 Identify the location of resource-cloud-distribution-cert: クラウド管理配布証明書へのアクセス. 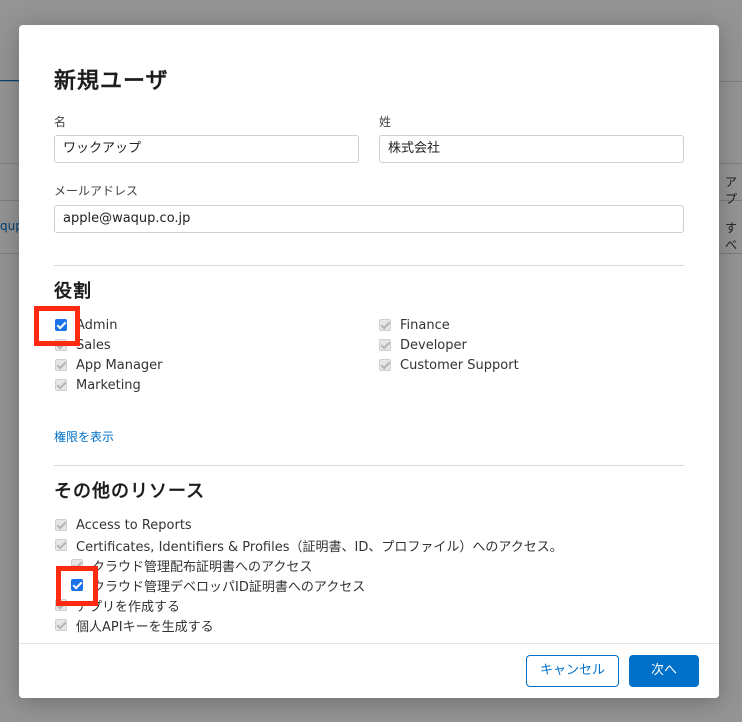
(192, 565).